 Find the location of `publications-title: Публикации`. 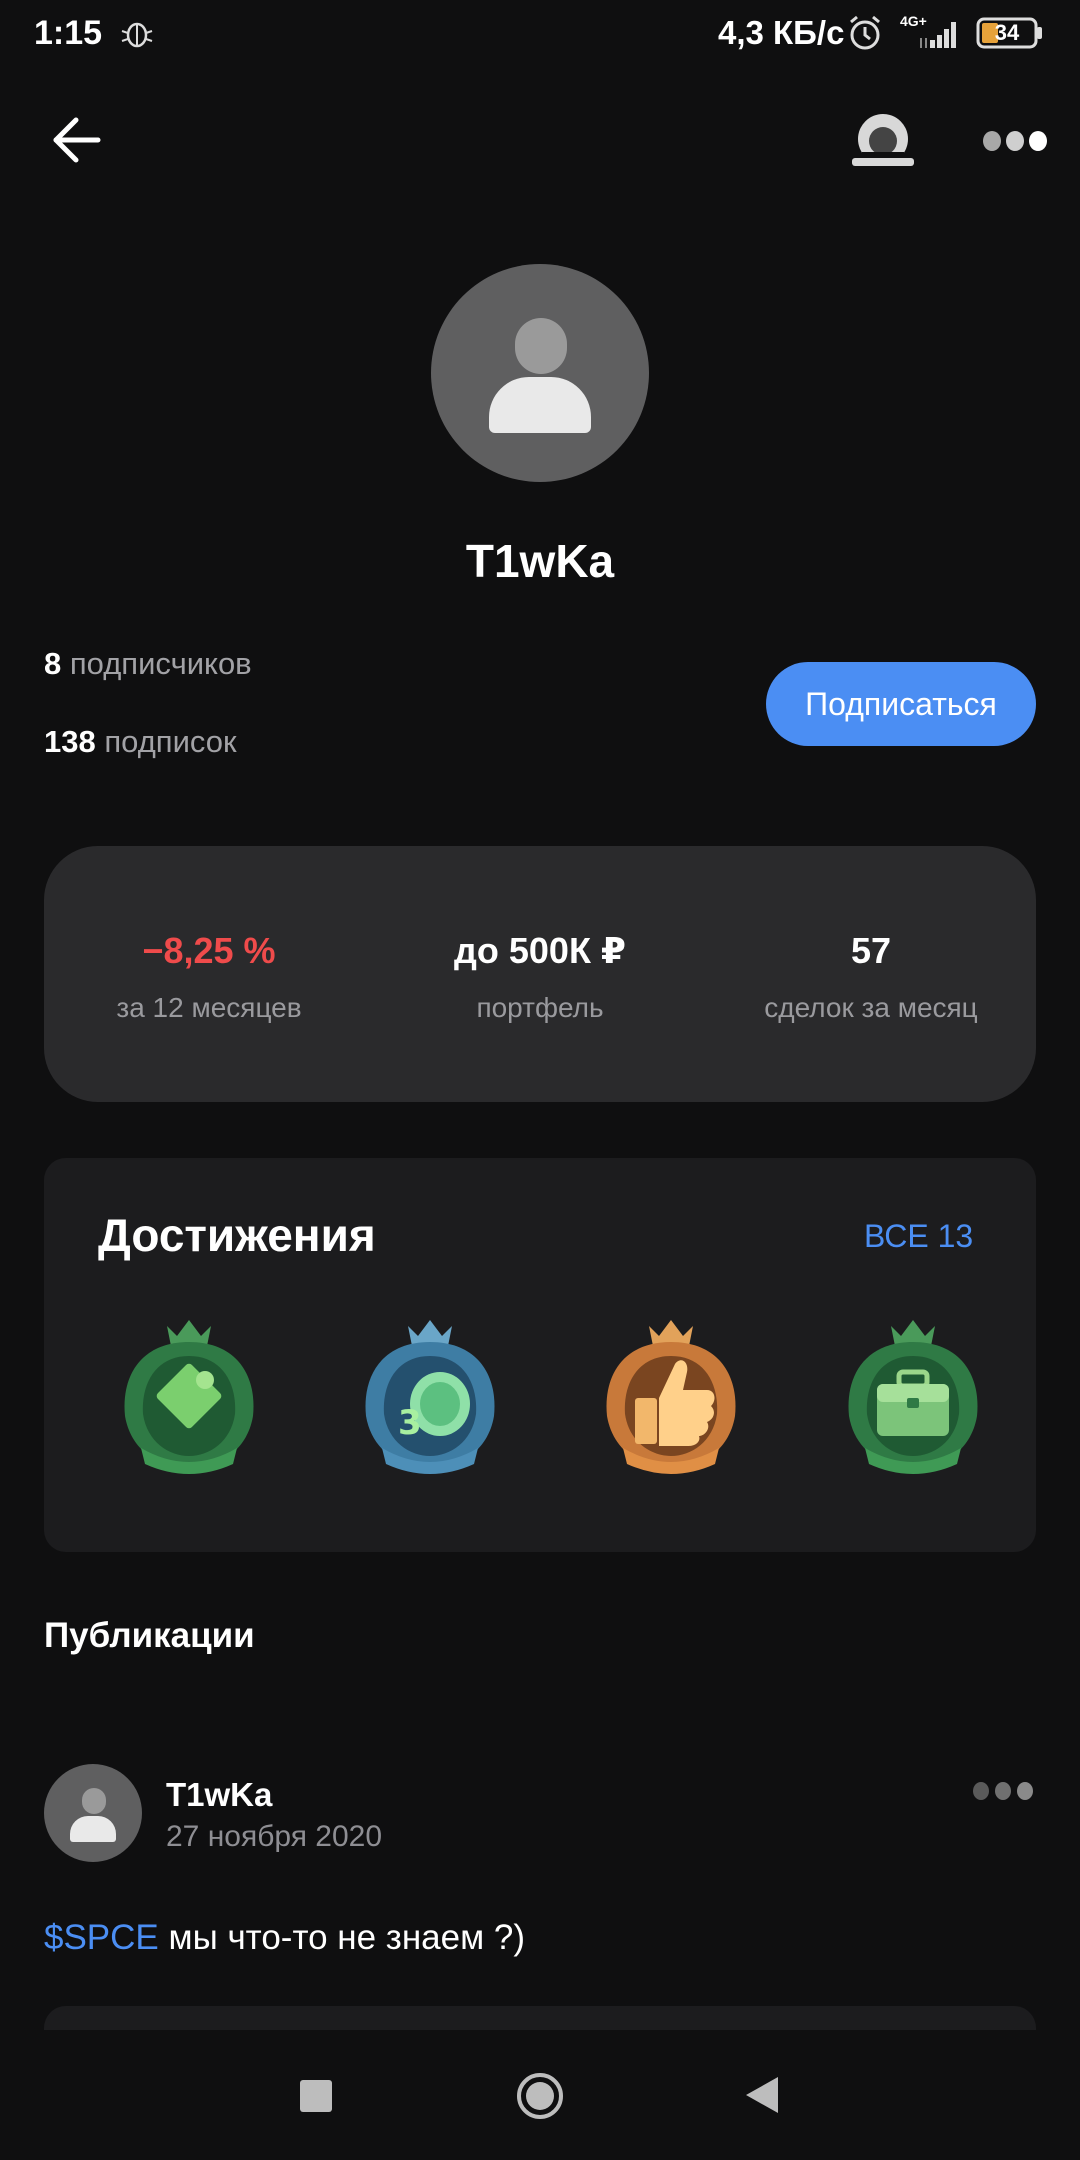

publications-title: Публикации is located at coordinates (149, 1635).